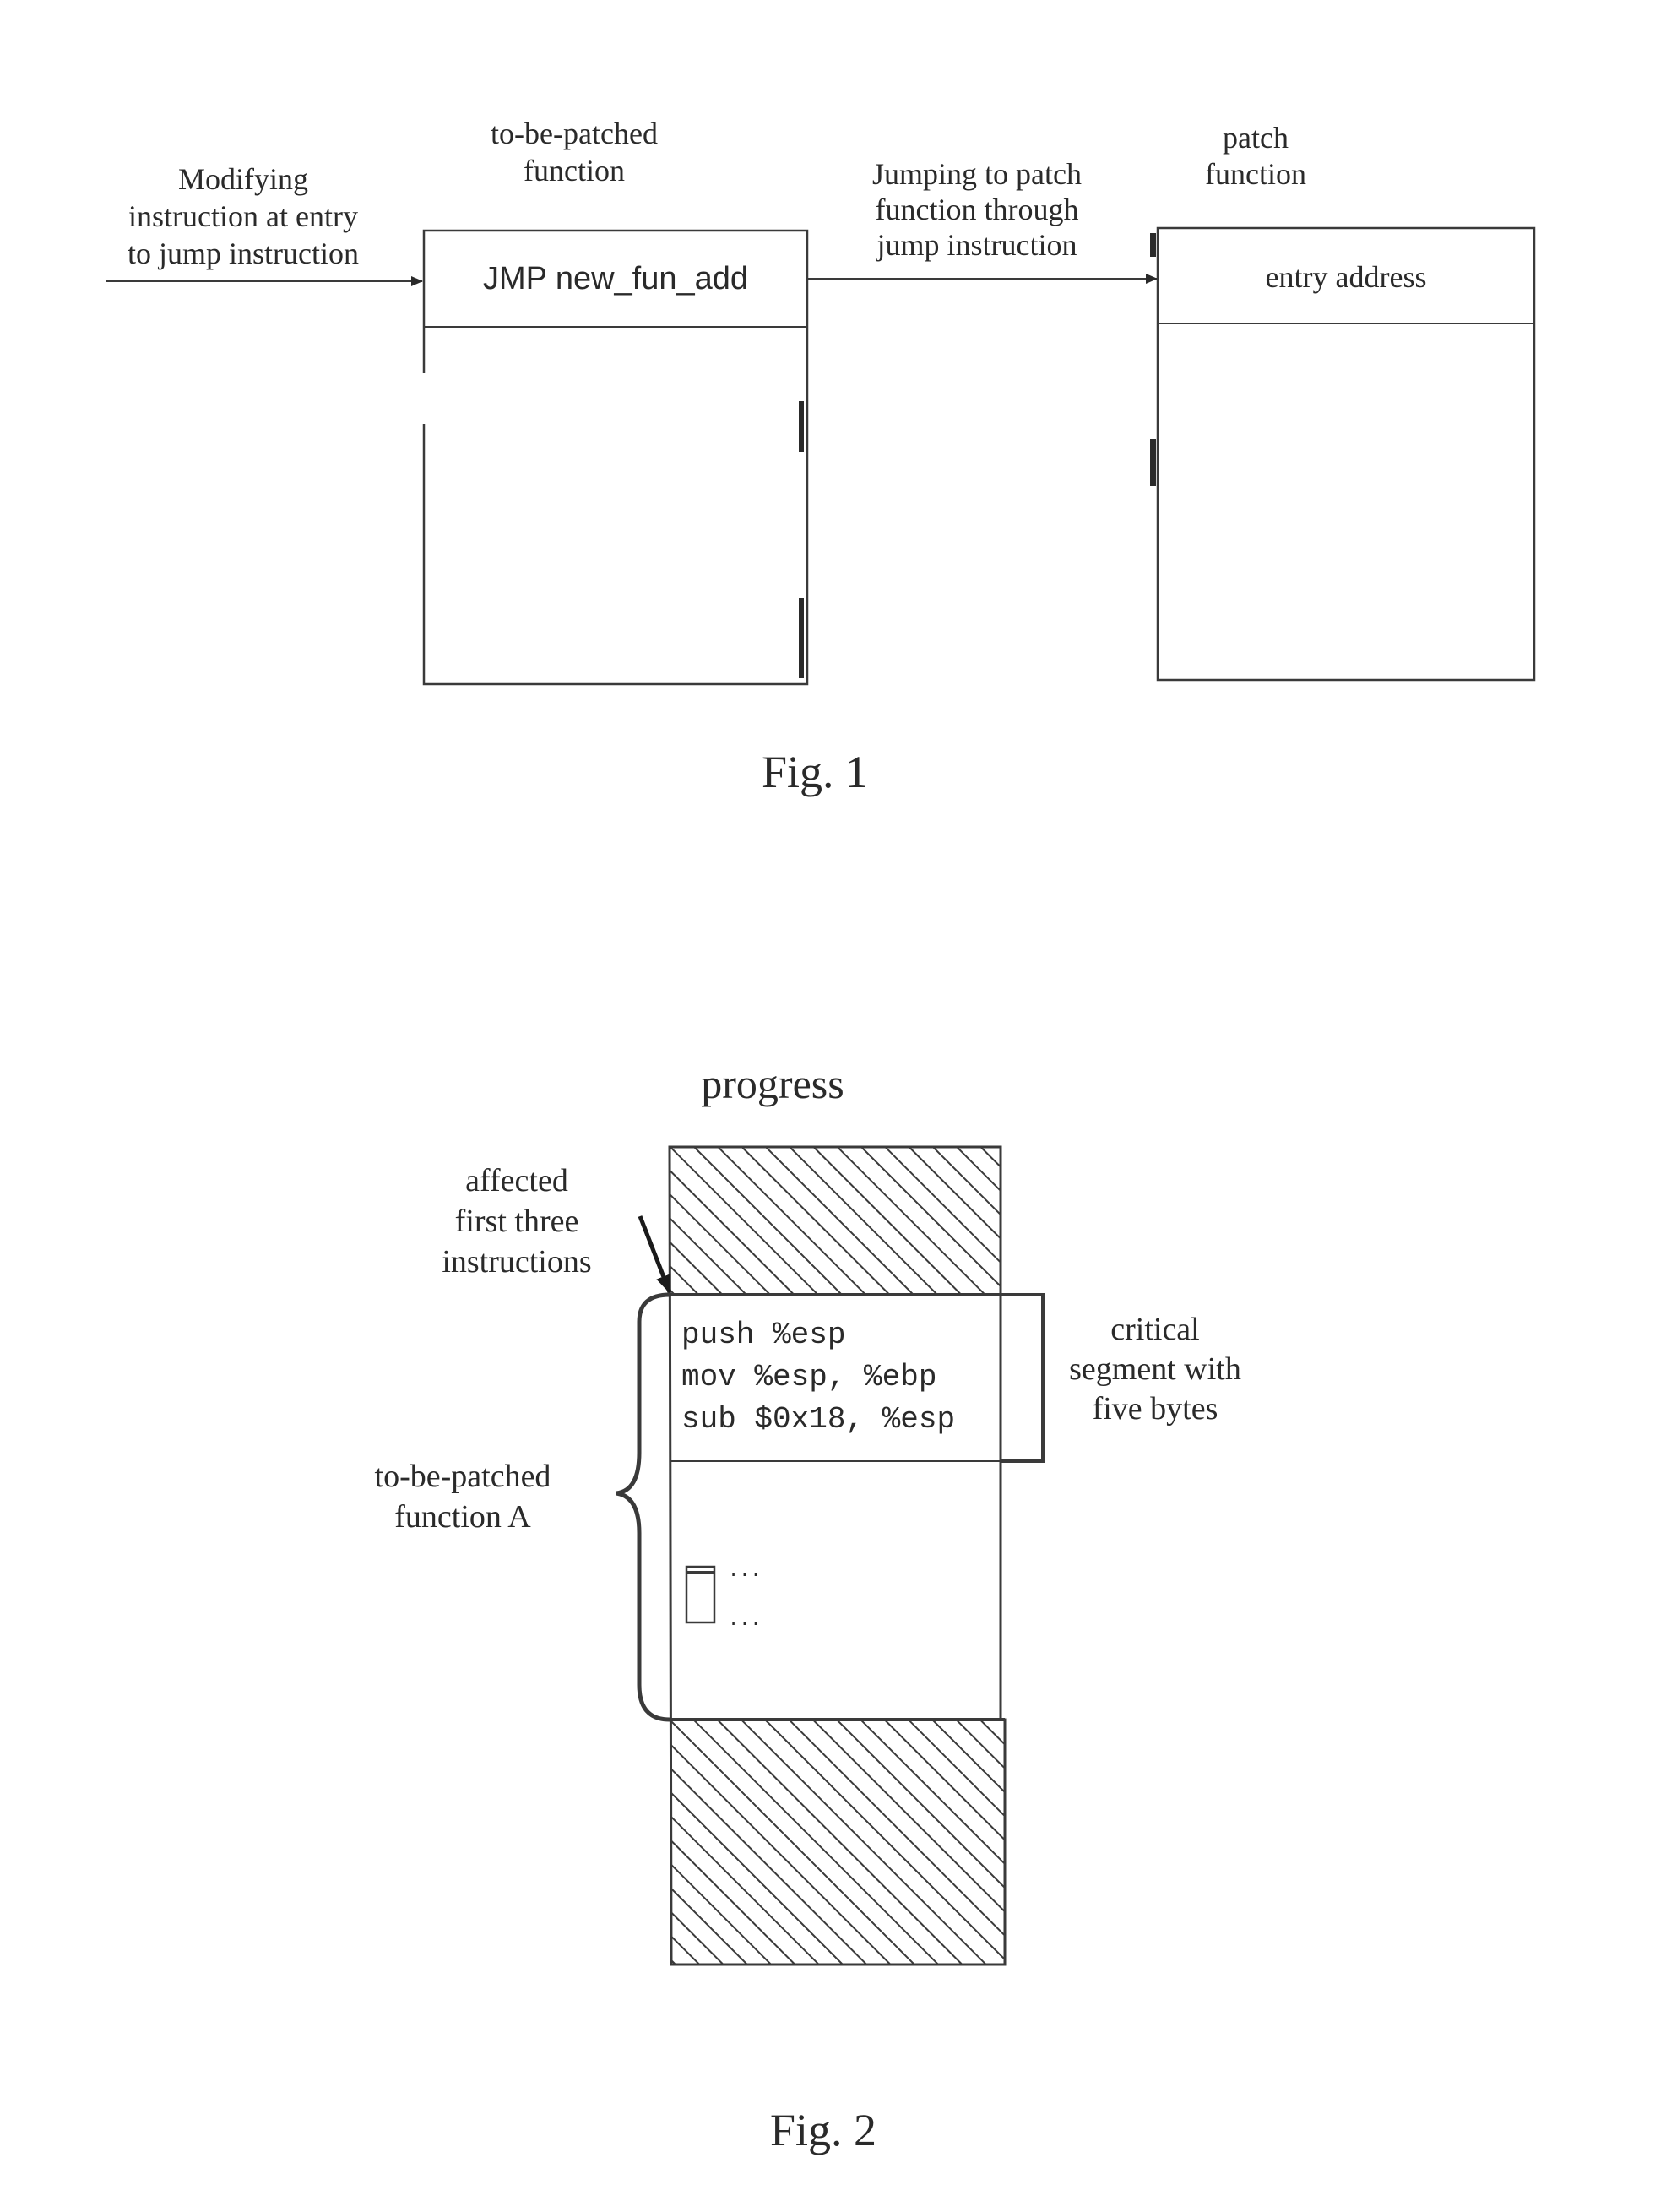  I want to click on critical-segment-bracket, so click(1023, 1378).